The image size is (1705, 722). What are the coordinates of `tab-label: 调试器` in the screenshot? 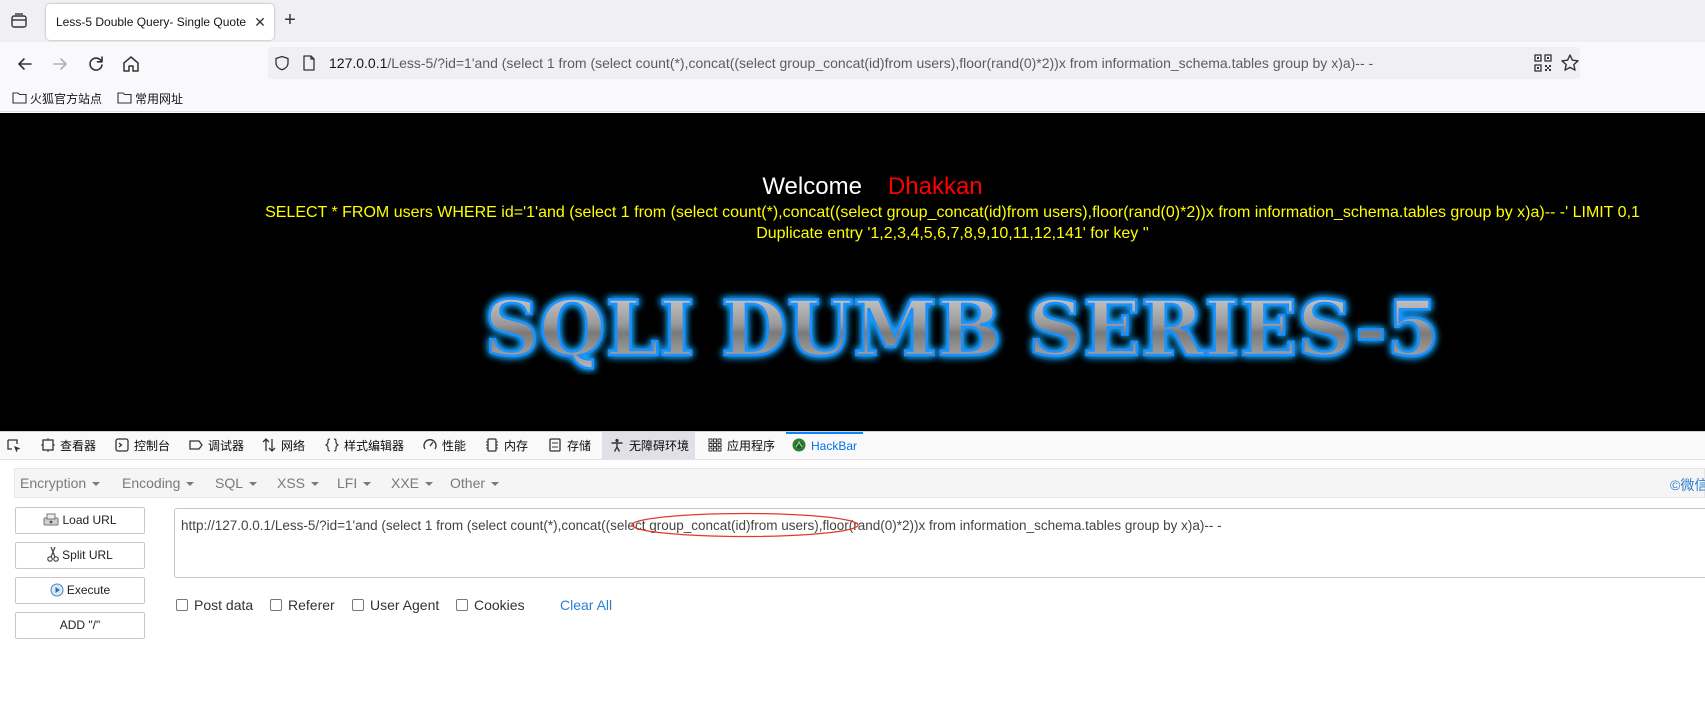 It's located at (226, 446).